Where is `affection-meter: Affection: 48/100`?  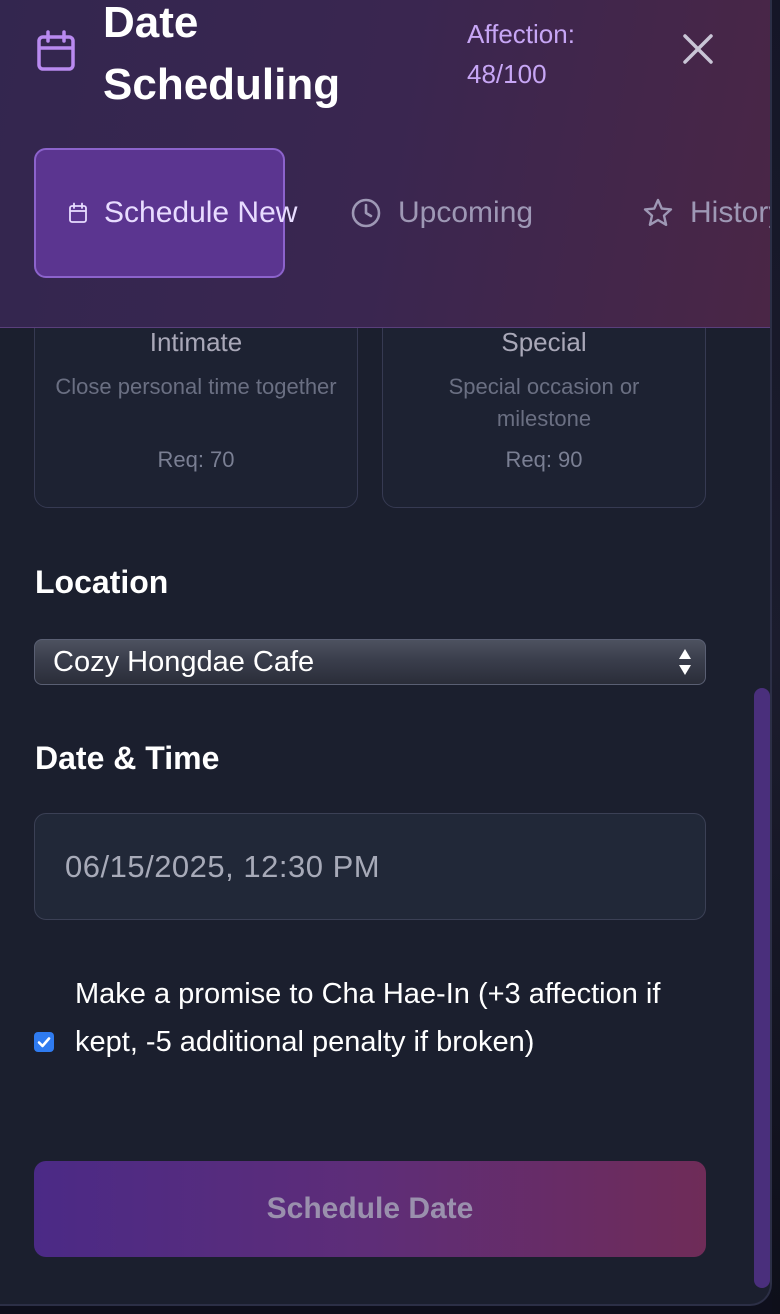
affection-meter: Affection: 48/100 is located at coordinates (521, 54).